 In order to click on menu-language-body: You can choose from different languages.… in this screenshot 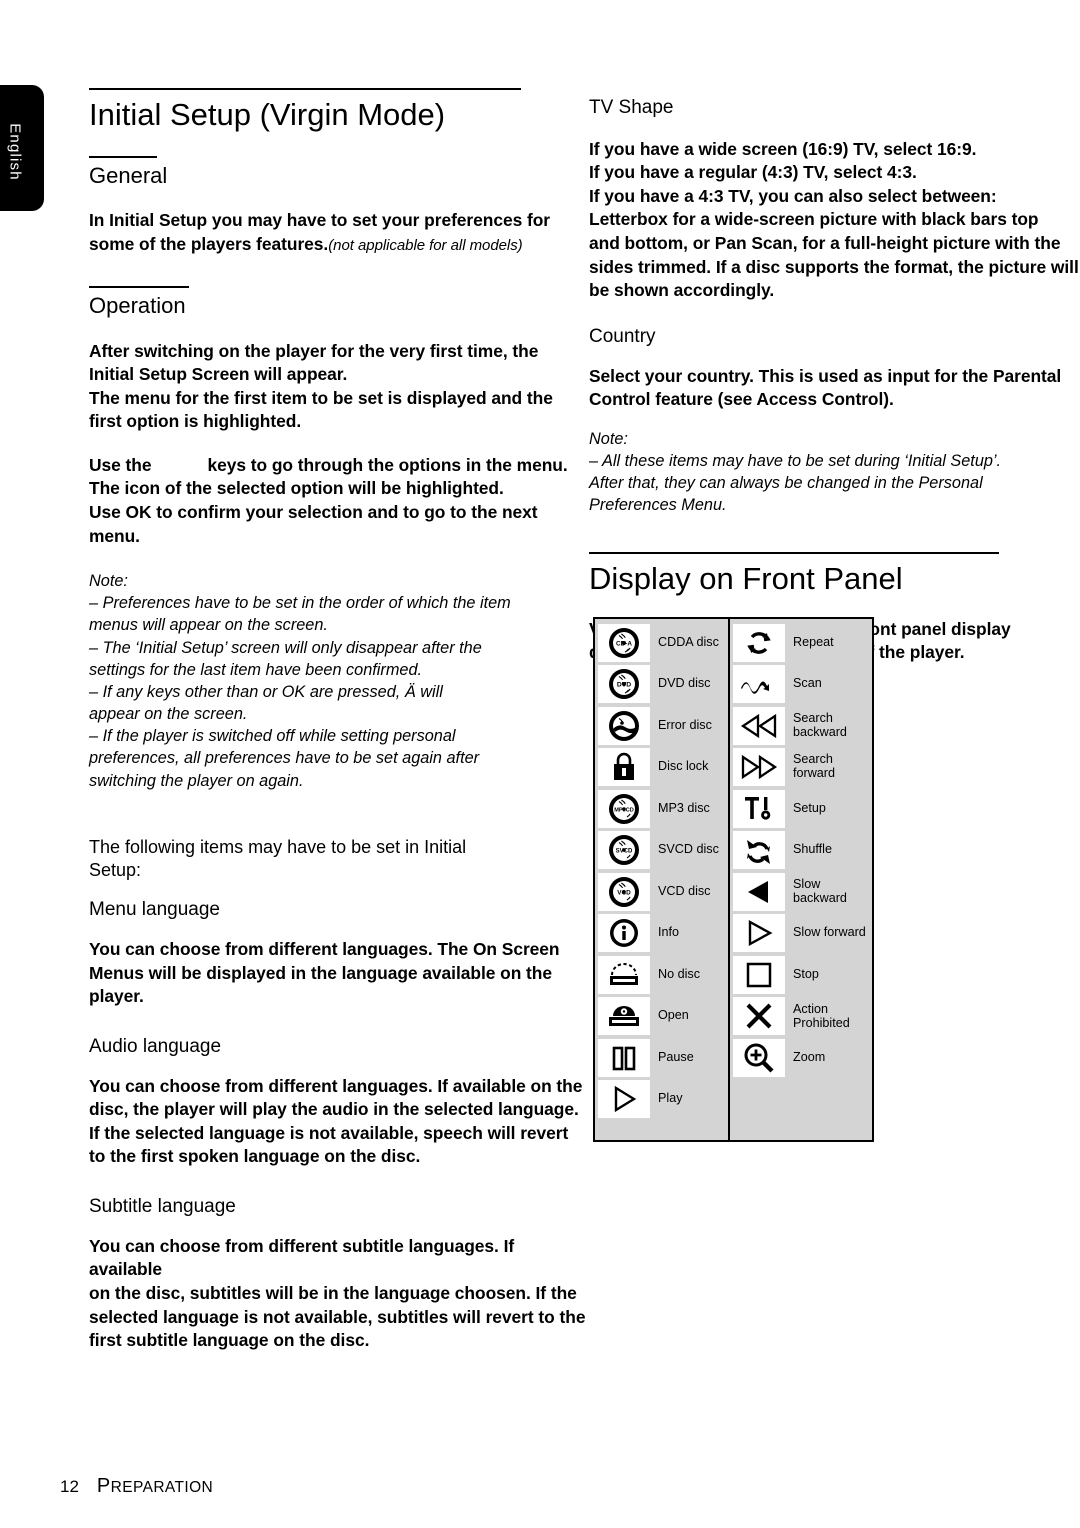, I will do `click(339, 973)`.